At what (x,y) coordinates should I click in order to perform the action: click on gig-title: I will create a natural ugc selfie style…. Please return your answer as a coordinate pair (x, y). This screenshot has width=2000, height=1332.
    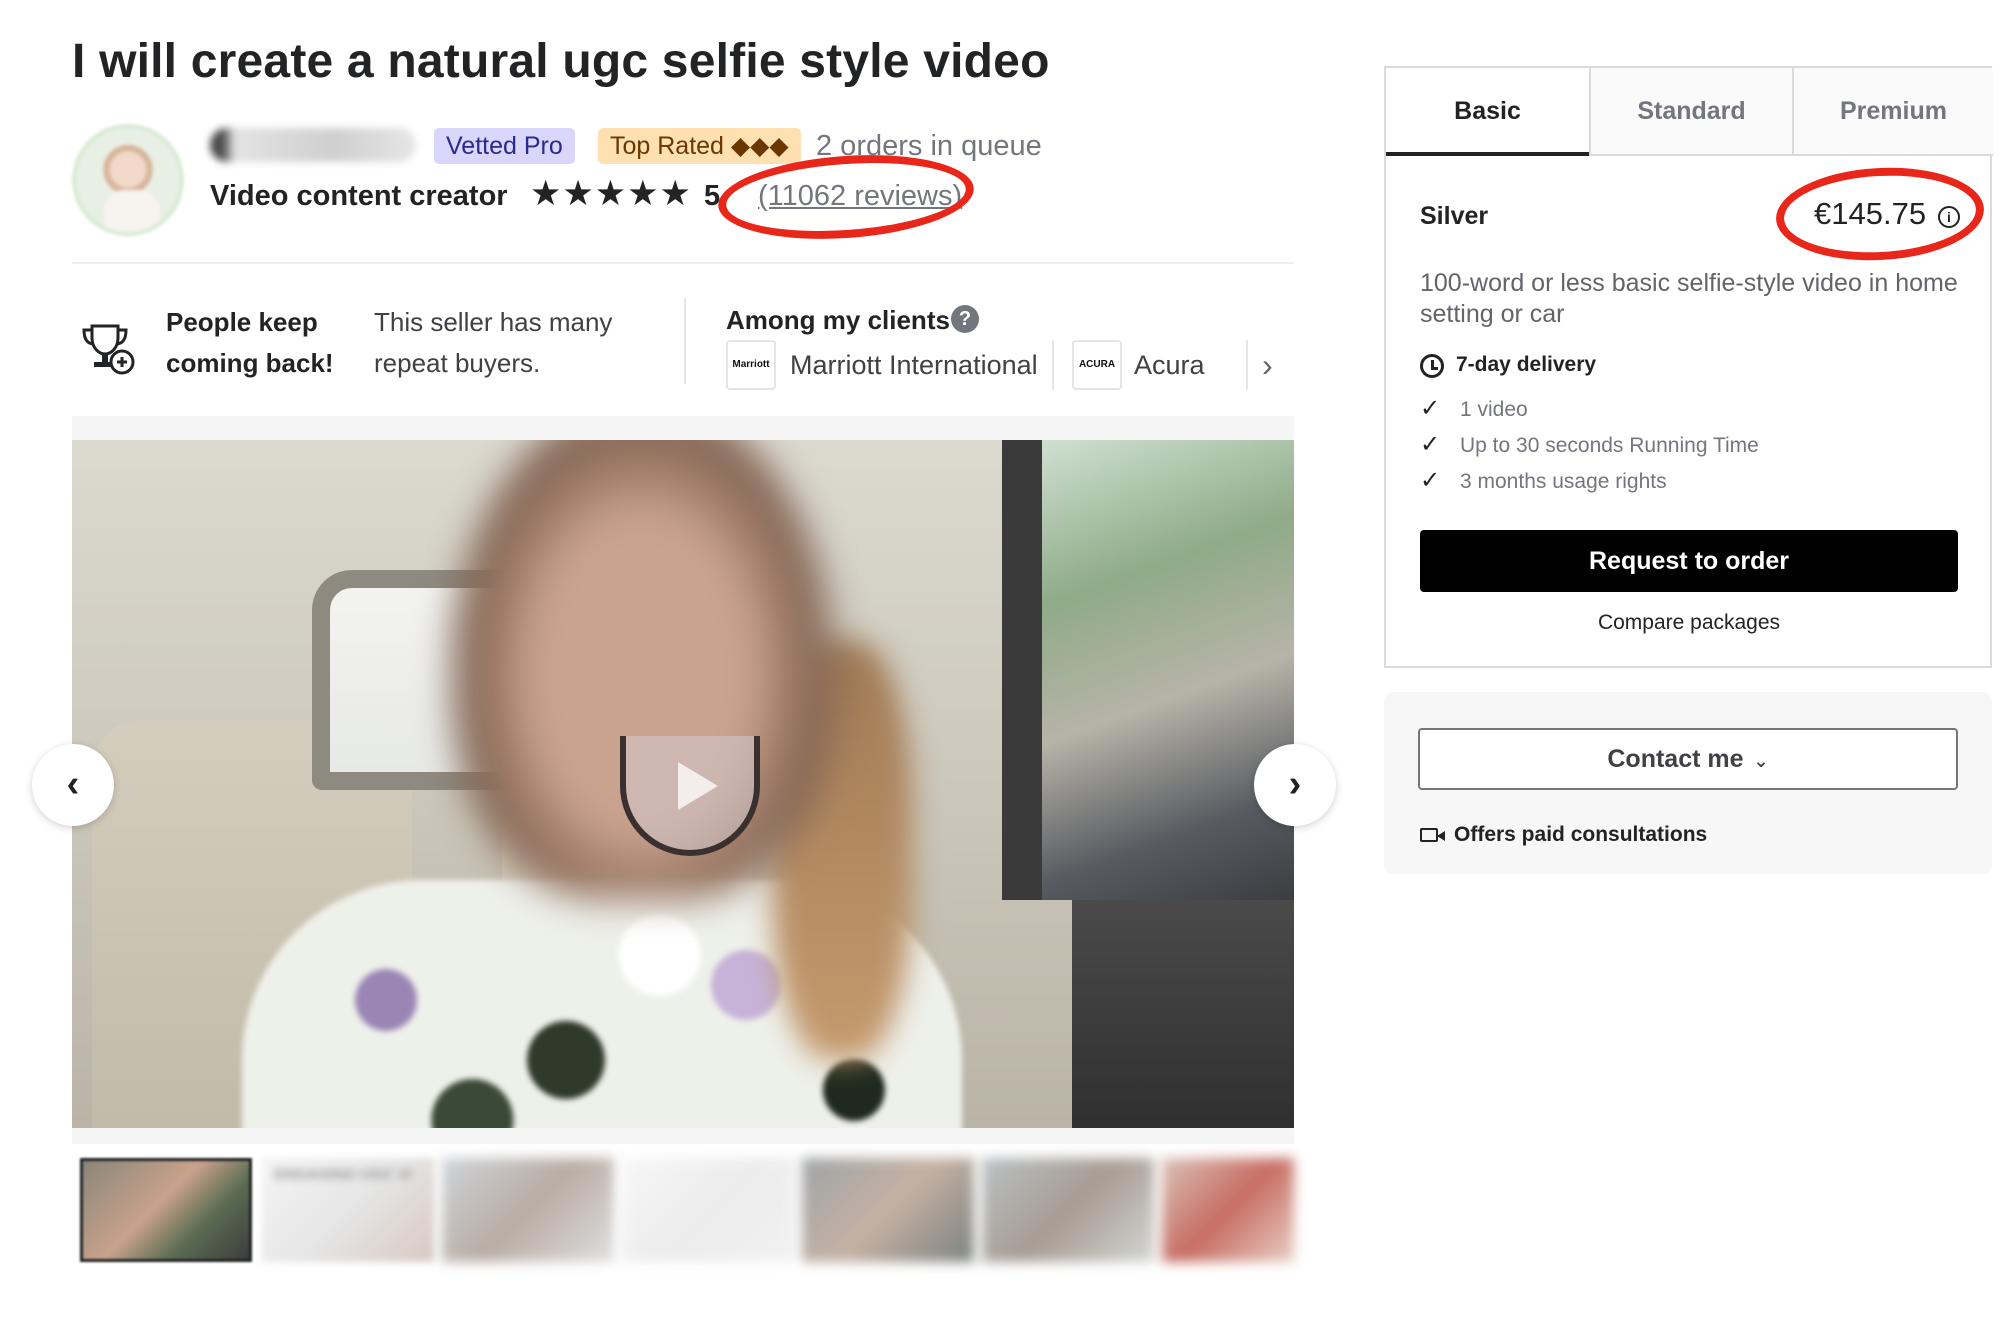
    Looking at the image, I should click on (561, 61).